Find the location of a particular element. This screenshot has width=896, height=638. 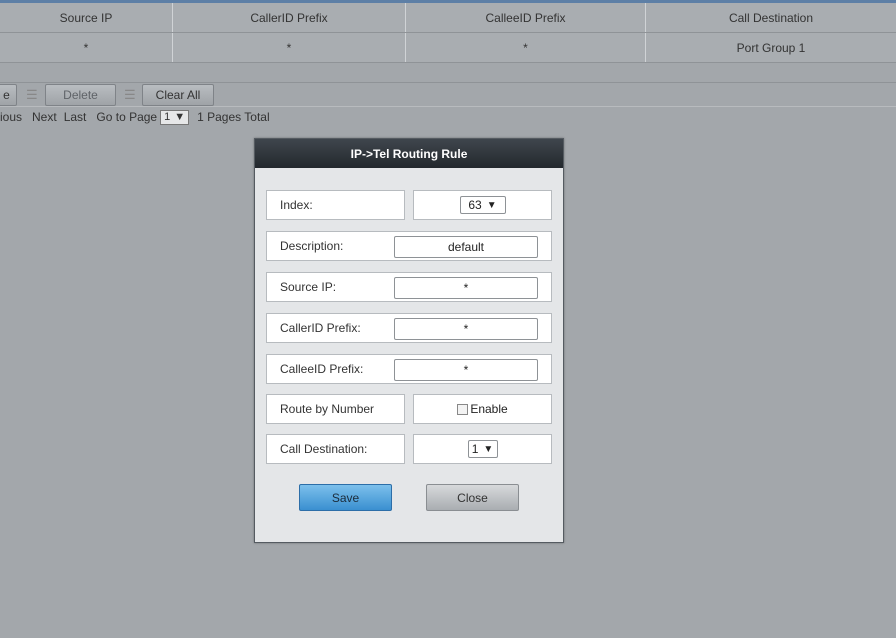

description-field-box: Description: is located at coordinates (409, 246).